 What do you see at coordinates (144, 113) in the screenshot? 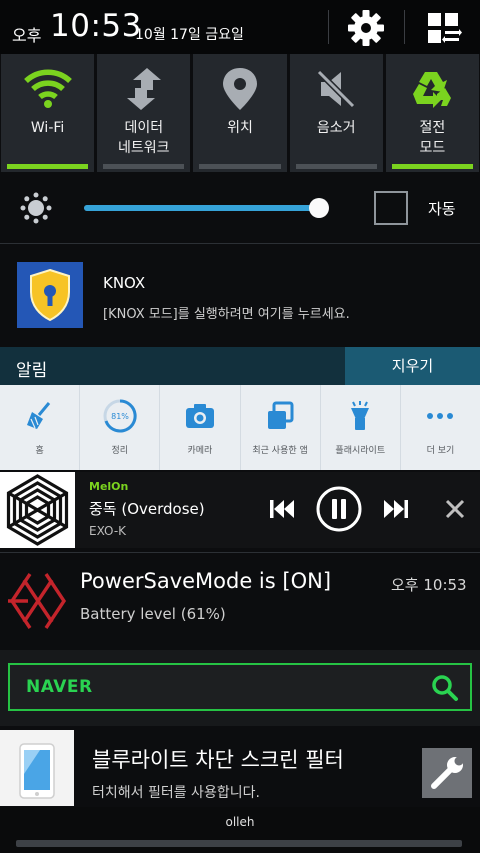
I see `toggle-data-network: 데이터 네트워크` at bounding box center [144, 113].